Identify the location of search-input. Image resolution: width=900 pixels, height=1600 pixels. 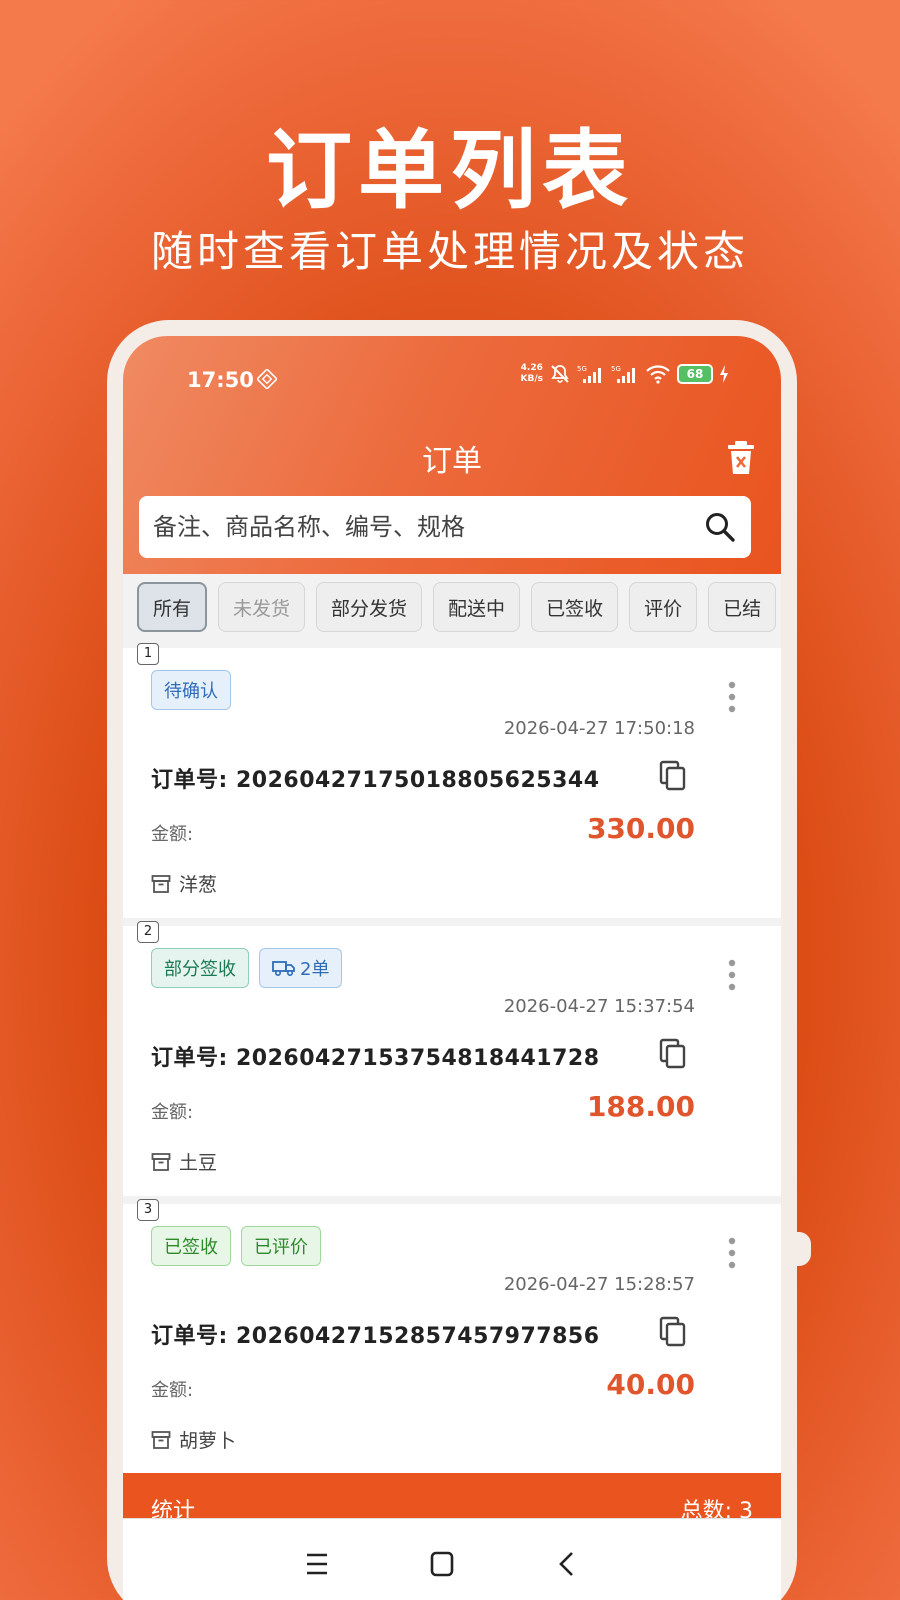
(428, 527).